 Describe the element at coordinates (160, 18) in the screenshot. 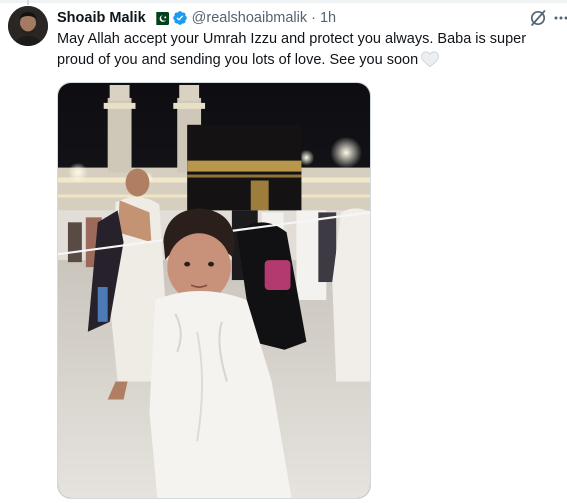

I see `pakistan-flag-icon` at that location.